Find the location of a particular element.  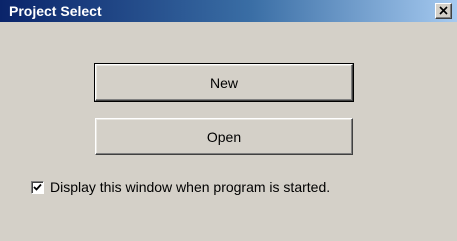

open-project-button-label: Open is located at coordinates (224, 136).